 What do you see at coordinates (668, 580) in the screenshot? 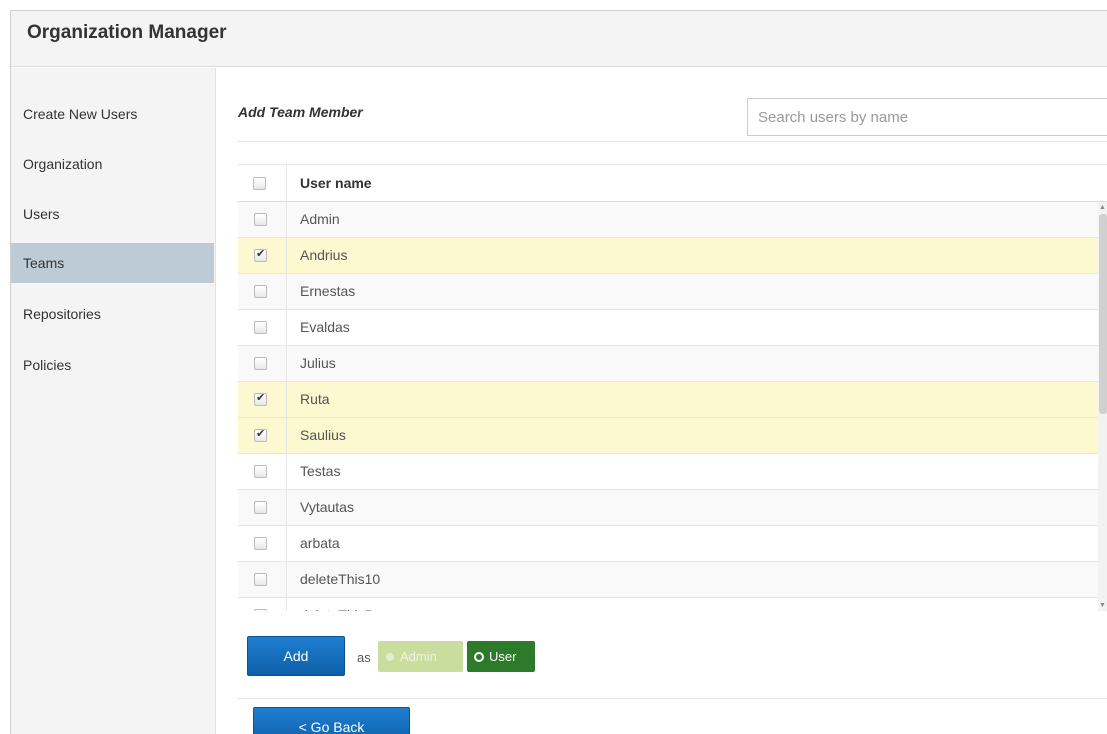
I see `table-row: deleteThis10` at bounding box center [668, 580].